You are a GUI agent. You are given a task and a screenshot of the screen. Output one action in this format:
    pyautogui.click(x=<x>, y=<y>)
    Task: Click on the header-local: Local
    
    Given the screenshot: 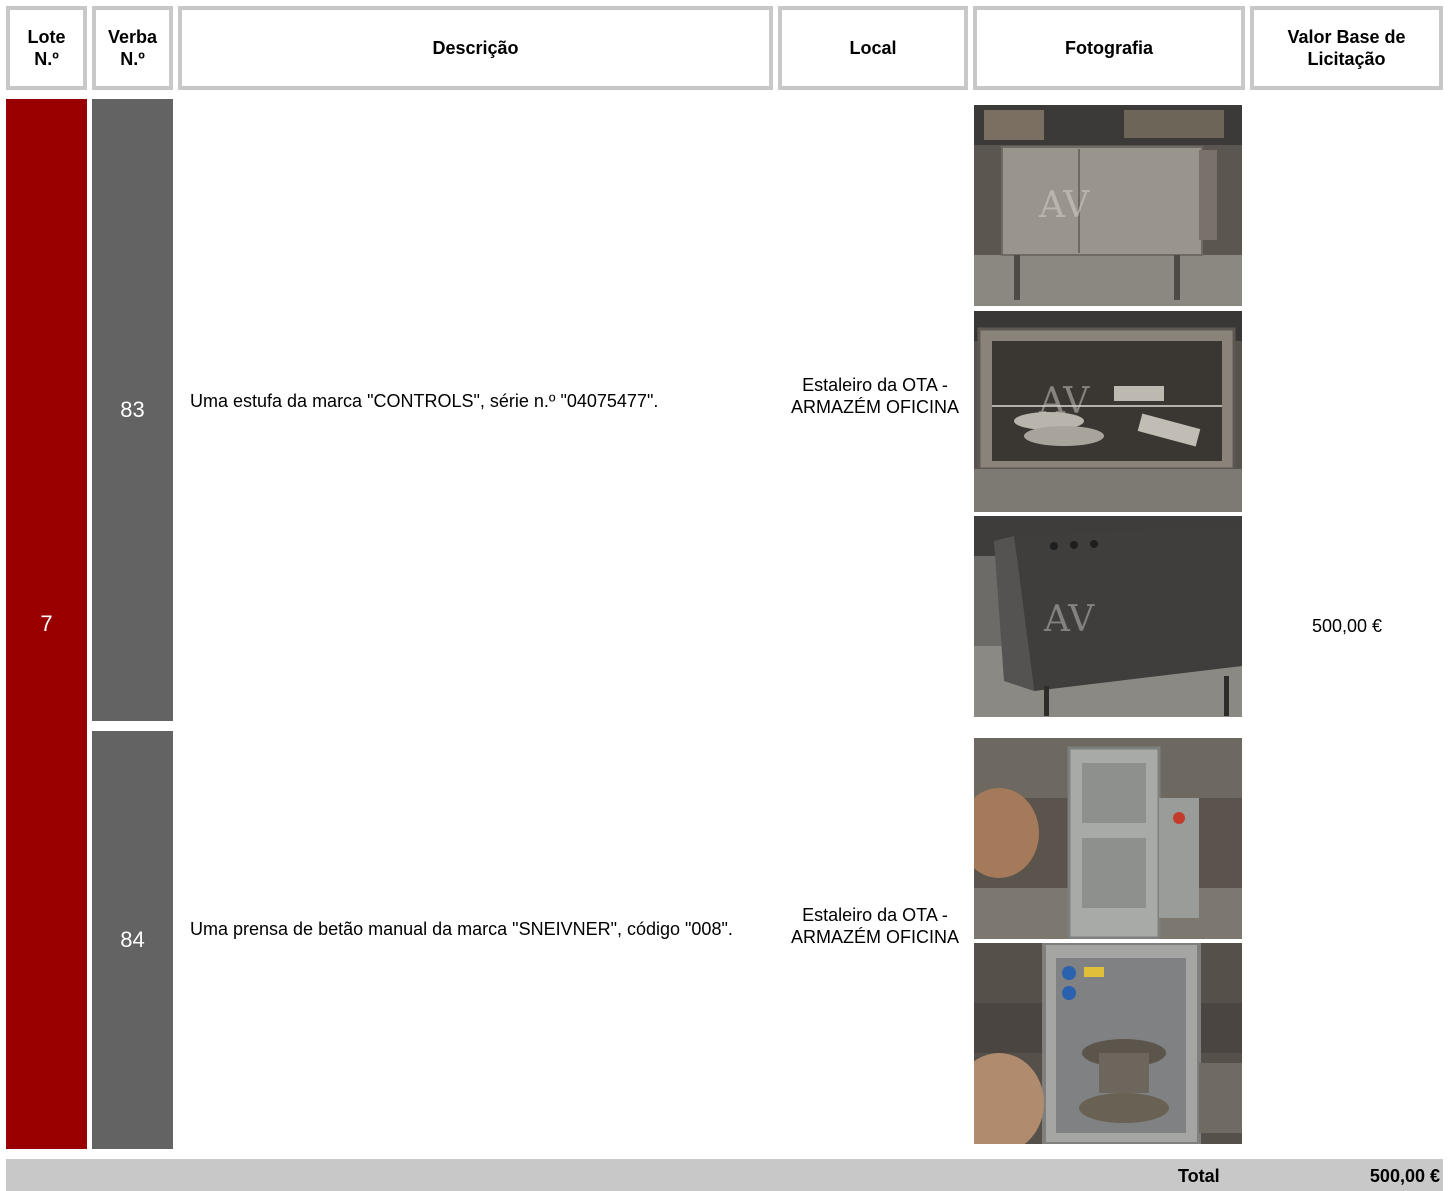 What is the action you would take?
    pyautogui.click(x=873, y=48)
    